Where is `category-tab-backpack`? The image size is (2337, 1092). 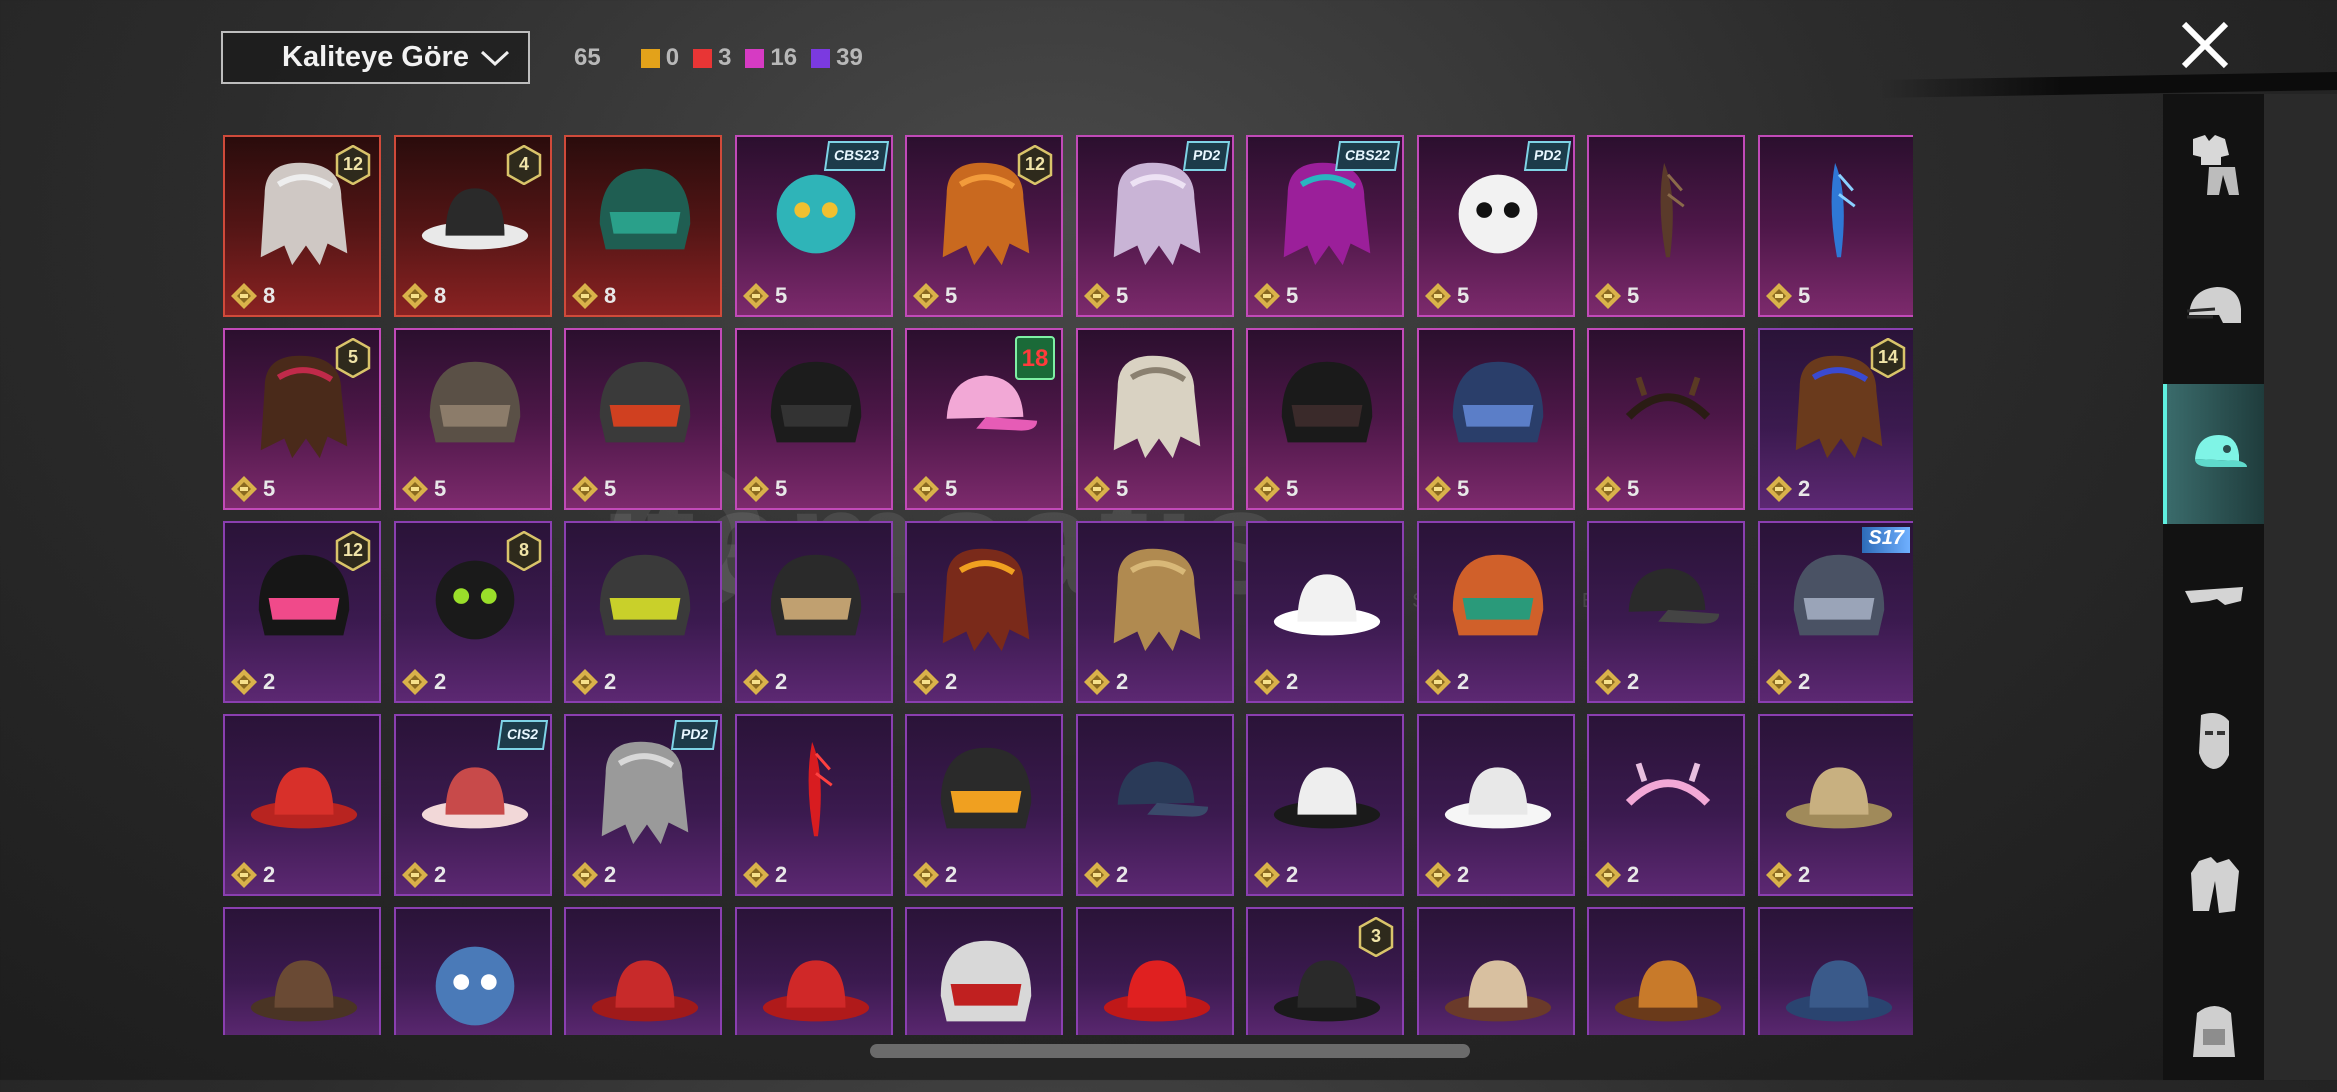 category-tab-backpack is located at coordinates (2213, 1032).